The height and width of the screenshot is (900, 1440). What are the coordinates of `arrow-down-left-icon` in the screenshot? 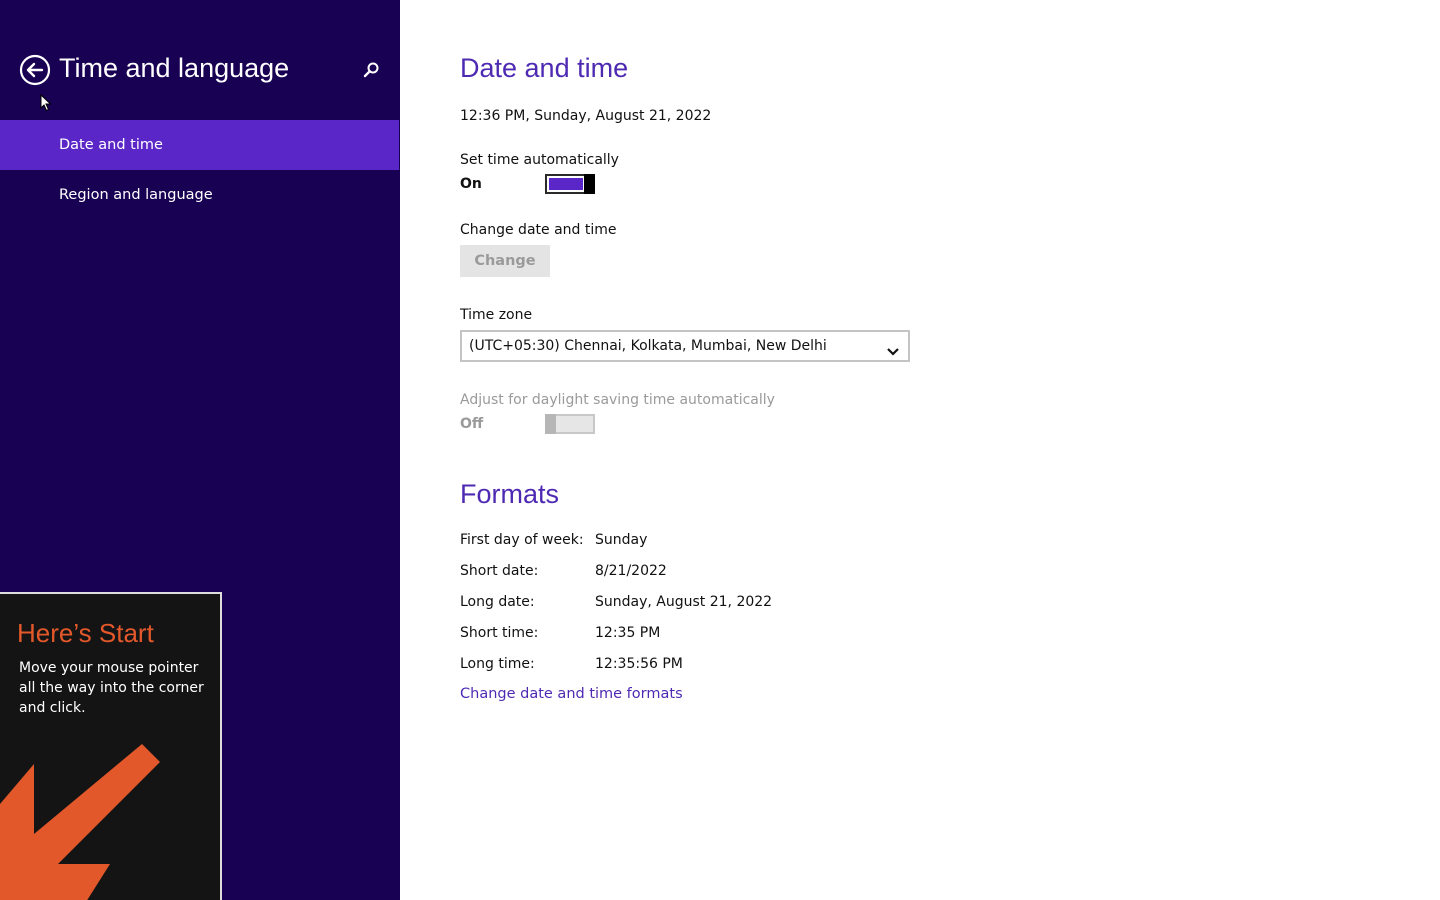 It's located at (80, 817).